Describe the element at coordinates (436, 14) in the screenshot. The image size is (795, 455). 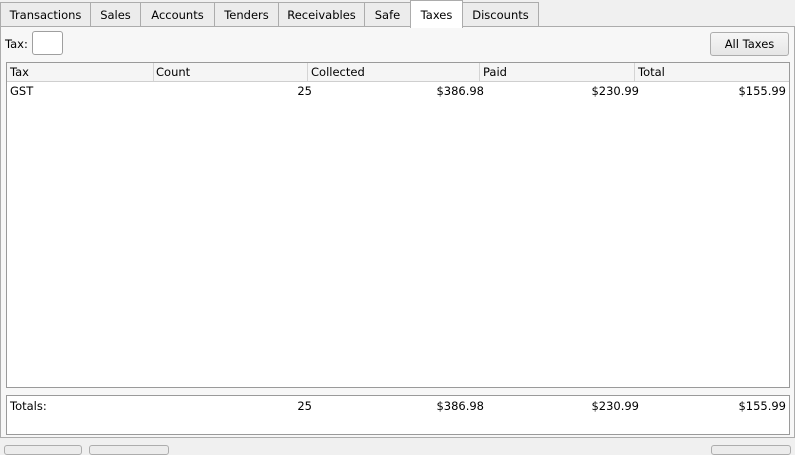
I see `tab-taxes: Taxes` at that location.